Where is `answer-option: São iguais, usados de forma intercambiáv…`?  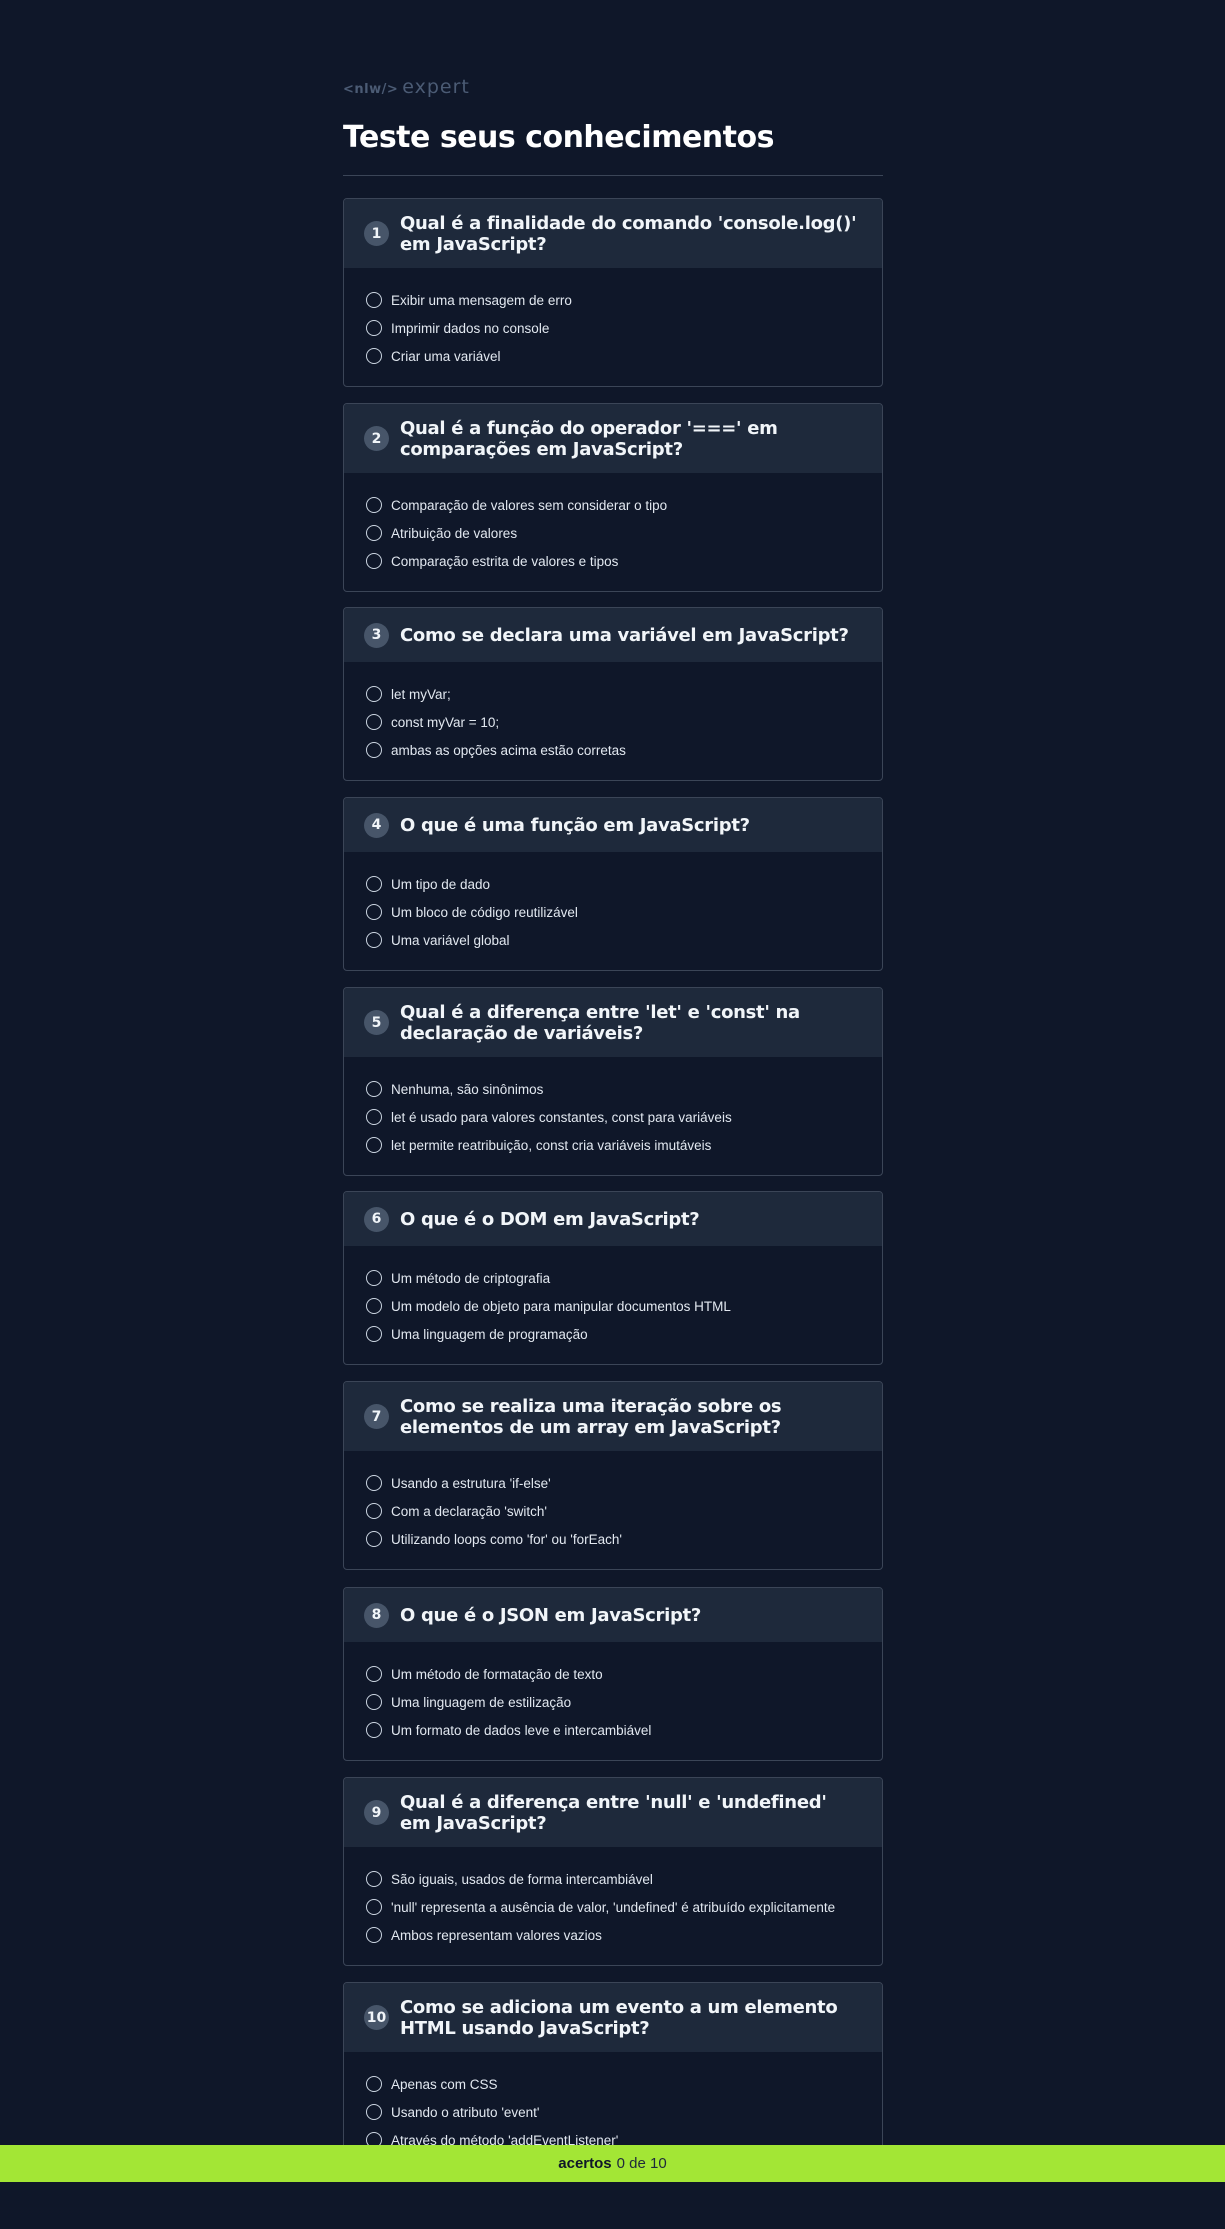
answer-option: São iguais, usados de forma intercambiáv… is located at coordinates (614, 1879).